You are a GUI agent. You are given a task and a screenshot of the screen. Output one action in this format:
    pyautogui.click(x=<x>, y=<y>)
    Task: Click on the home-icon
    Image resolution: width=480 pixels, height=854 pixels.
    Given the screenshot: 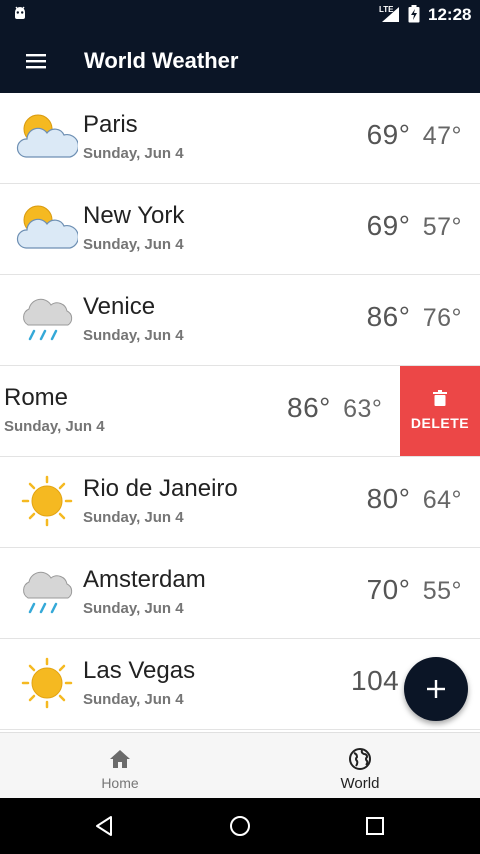 What is the action you would take?
    pyautogui.click(x=120, y=759)
    